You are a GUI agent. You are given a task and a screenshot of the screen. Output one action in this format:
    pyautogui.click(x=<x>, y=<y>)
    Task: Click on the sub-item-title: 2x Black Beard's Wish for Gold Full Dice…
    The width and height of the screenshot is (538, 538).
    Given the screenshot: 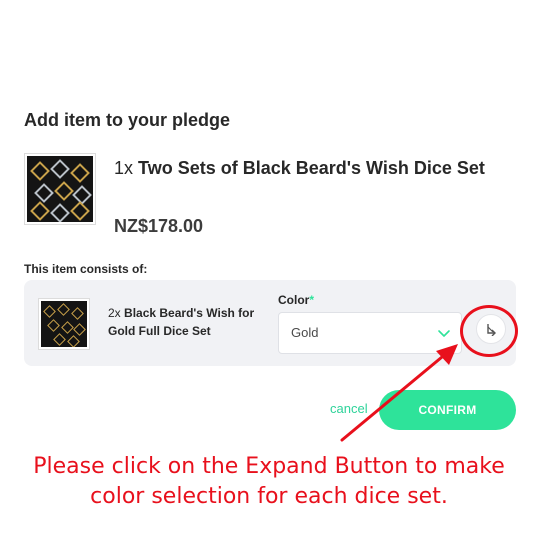 What is the action you would take?
    pyautogui.click(x=188, y=322)
    